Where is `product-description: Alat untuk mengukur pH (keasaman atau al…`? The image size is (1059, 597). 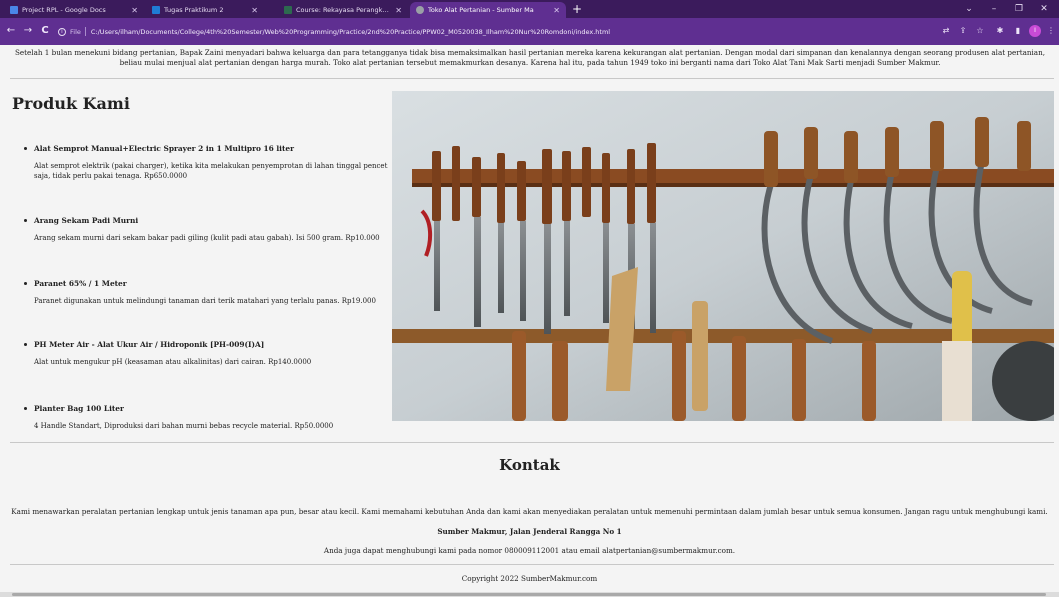
product-description: Alat untuk mengukur pH (keasaman atau al… is located at coordinates (173, 362).